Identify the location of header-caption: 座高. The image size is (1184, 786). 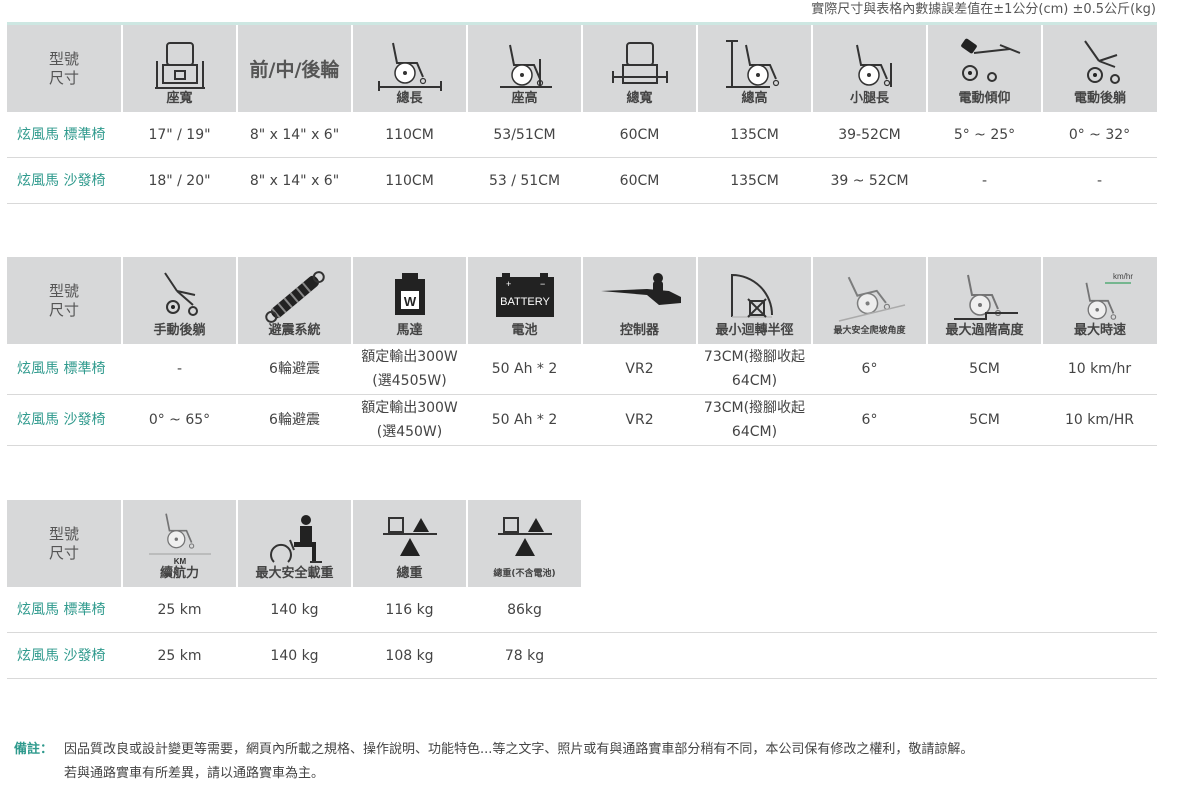
(524, 98).